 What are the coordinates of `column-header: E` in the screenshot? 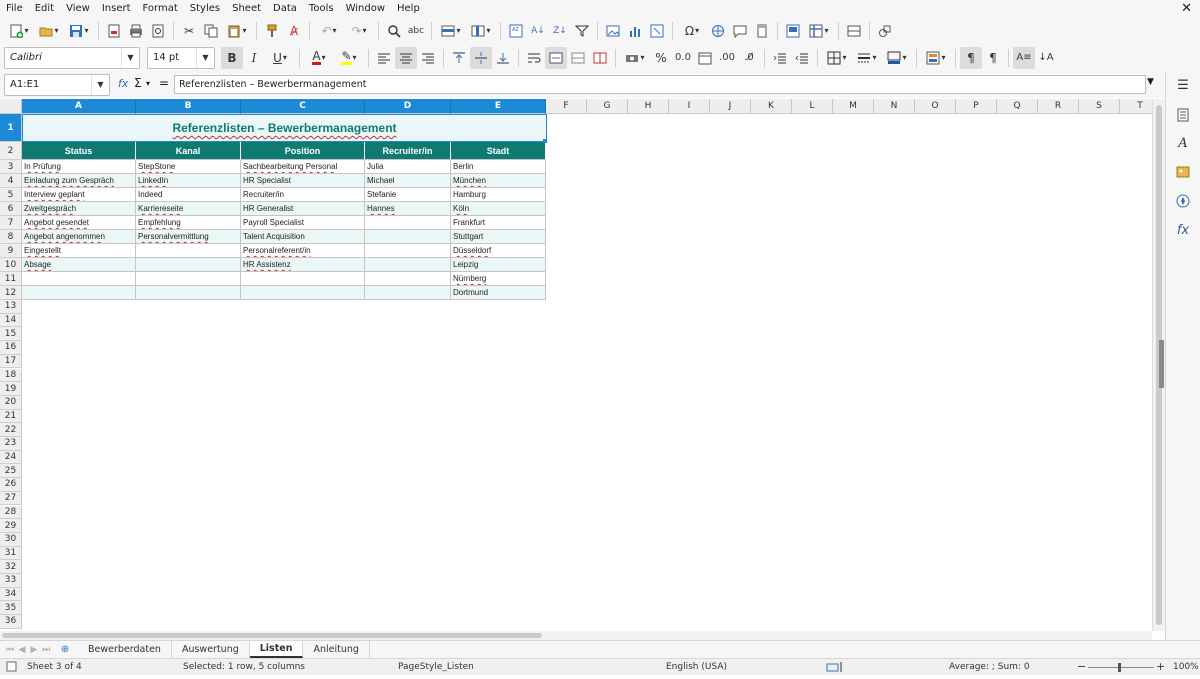 It's located at (498, 106).